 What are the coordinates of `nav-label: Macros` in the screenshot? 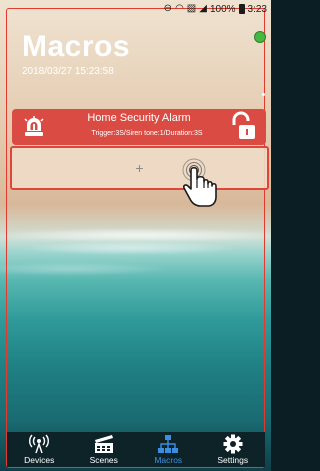 It's located at (168, 460).